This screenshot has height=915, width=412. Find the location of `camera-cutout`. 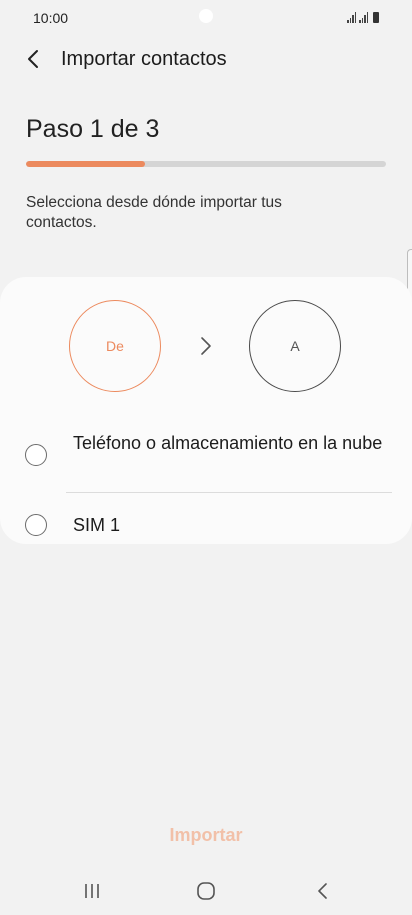

camera-cutout is located at coordinates (206, 16).